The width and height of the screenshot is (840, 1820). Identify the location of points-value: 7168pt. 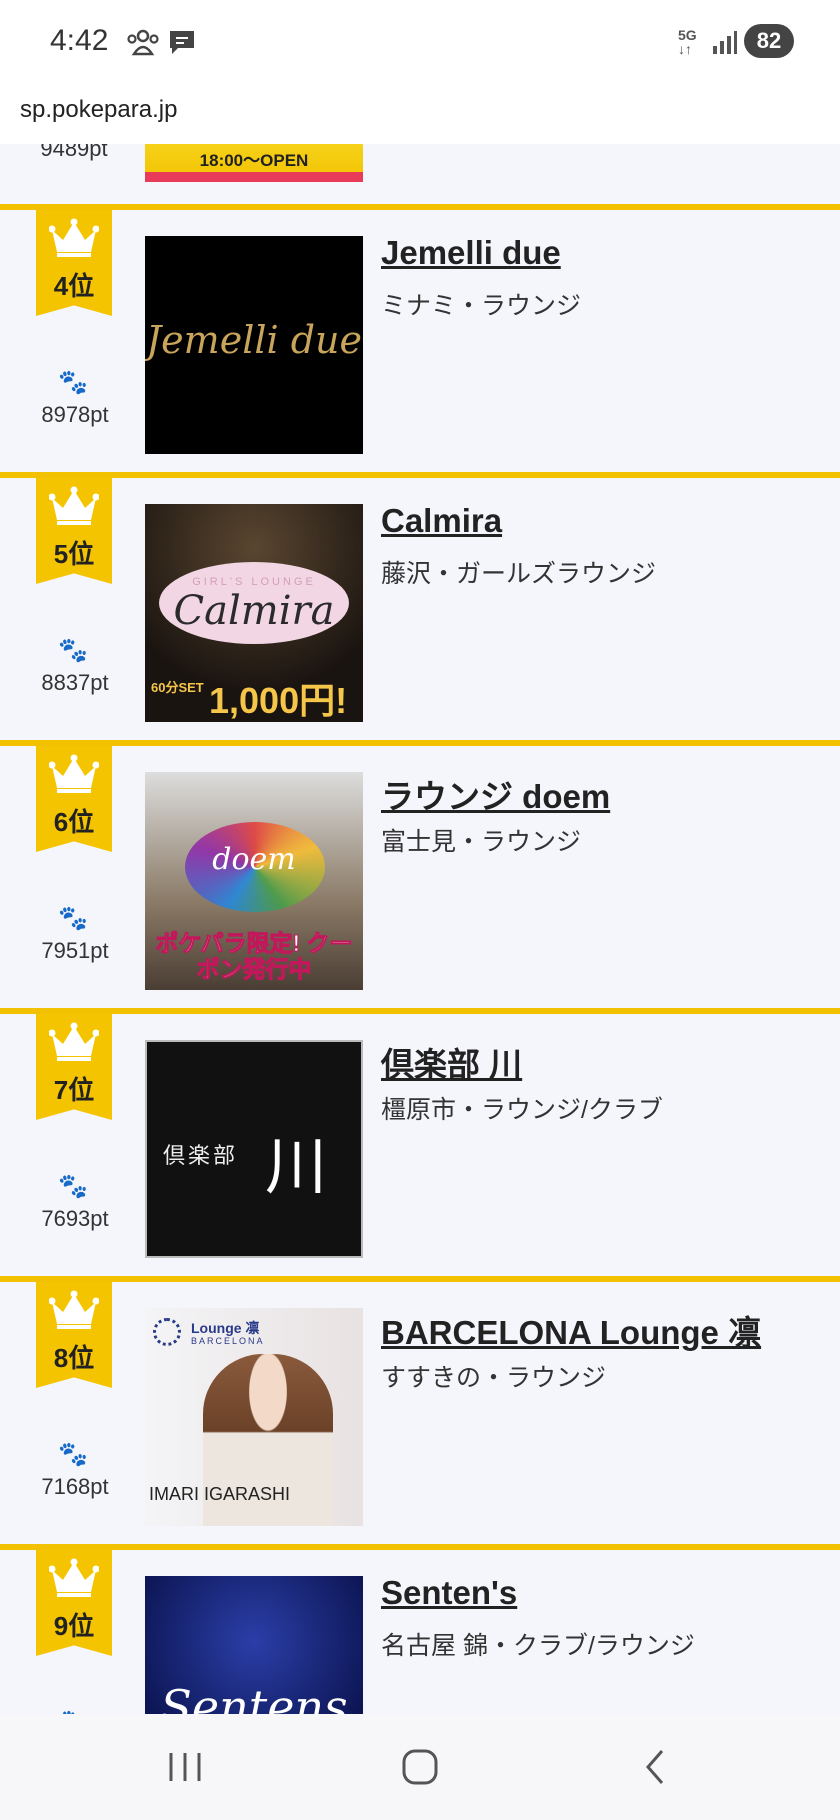
(75, 1486).